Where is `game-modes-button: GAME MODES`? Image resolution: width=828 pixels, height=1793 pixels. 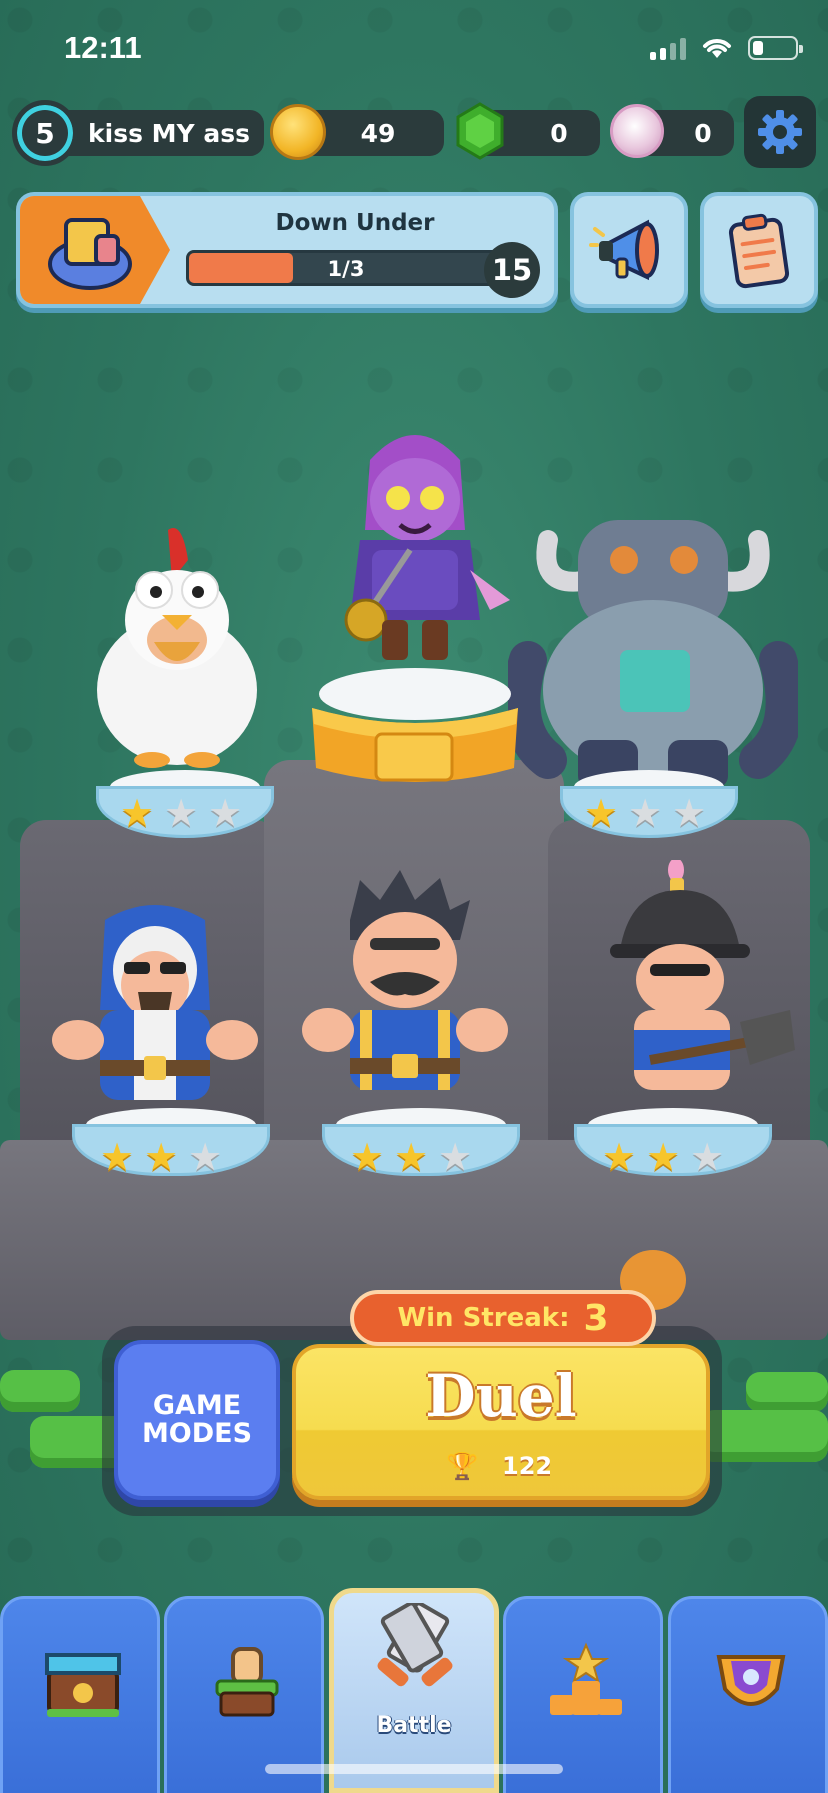
game-modes-button: GAME MODES is located at coordinates (197, 1420).